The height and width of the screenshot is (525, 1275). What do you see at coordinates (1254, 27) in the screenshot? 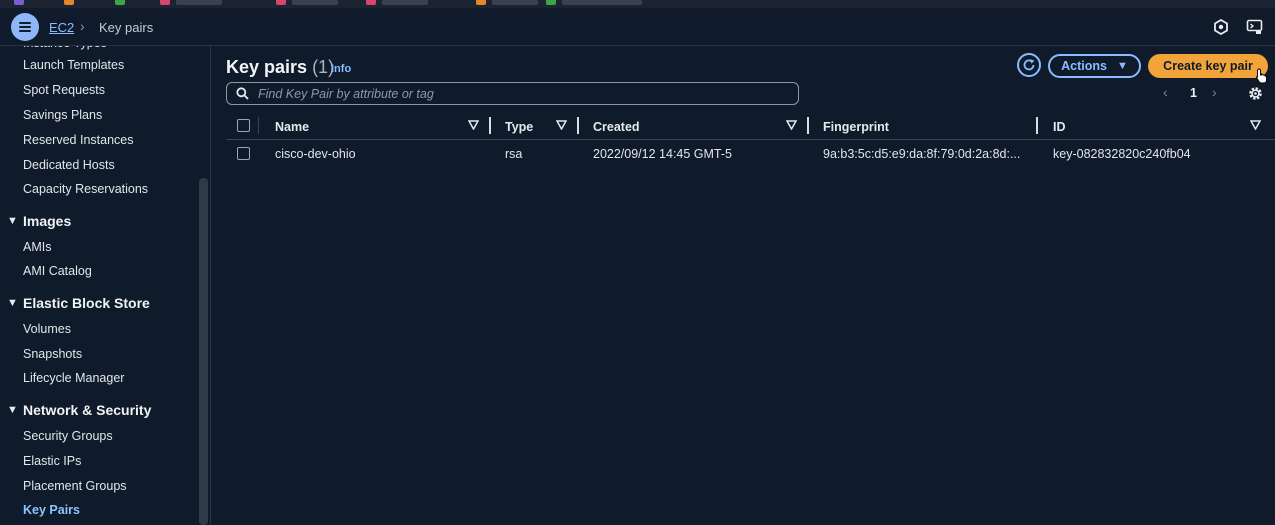
I see `cloudshell-icon` at bounding box center [1254, 27].